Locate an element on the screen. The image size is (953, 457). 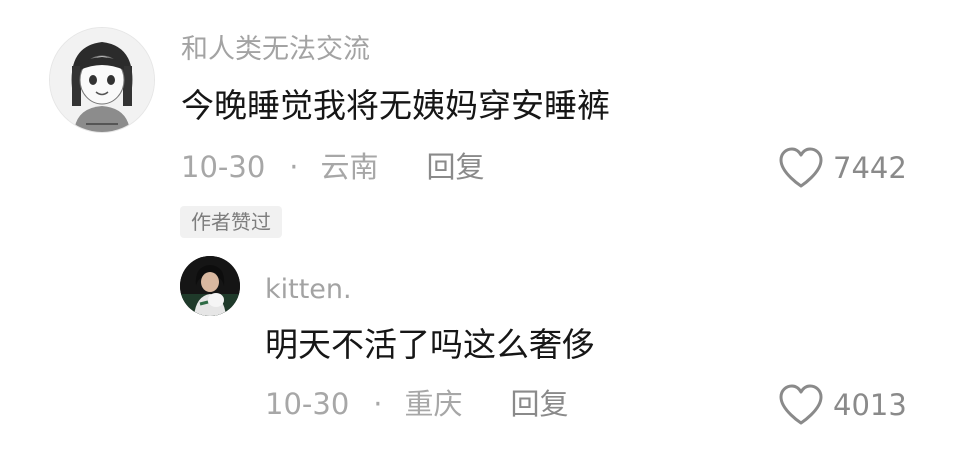
replier-avatar is located at coordinates (210, 286).